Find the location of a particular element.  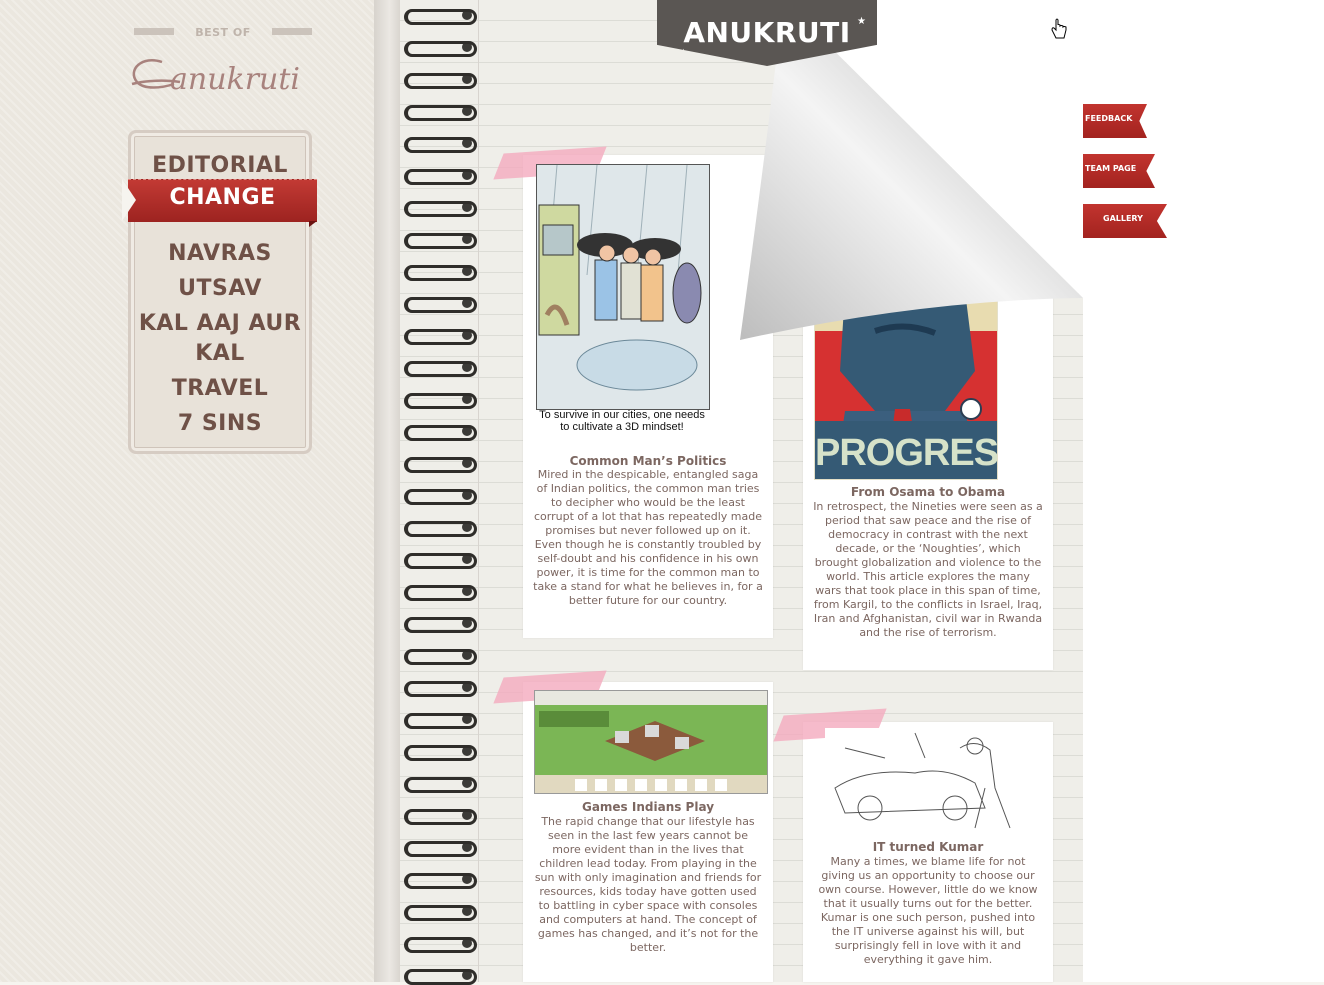

cartoon-illustration is located at coordinates (623, 286).